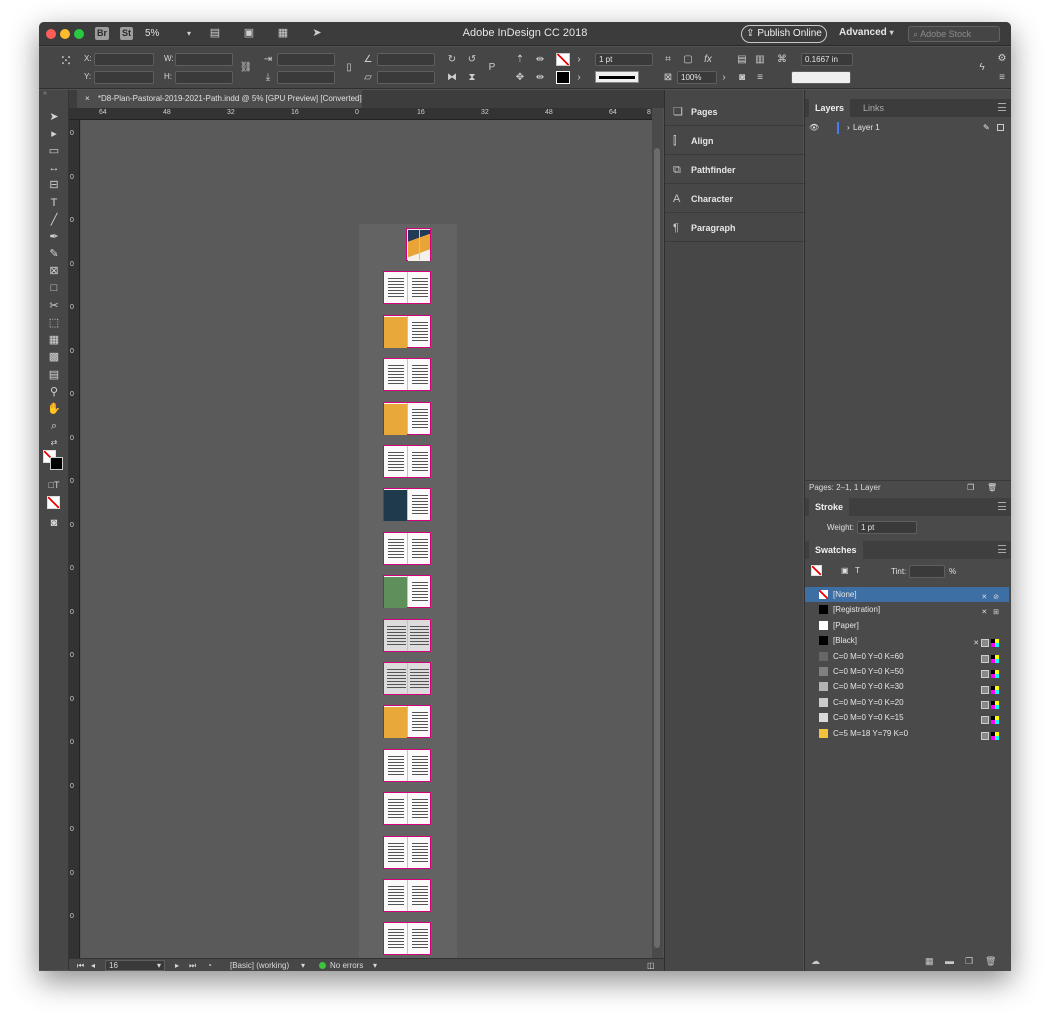 This screenshot has height=1027, width=1050. Describe the element at coordinates (1000, 127) in the screenshot. I see `layer-select-square` at that location.